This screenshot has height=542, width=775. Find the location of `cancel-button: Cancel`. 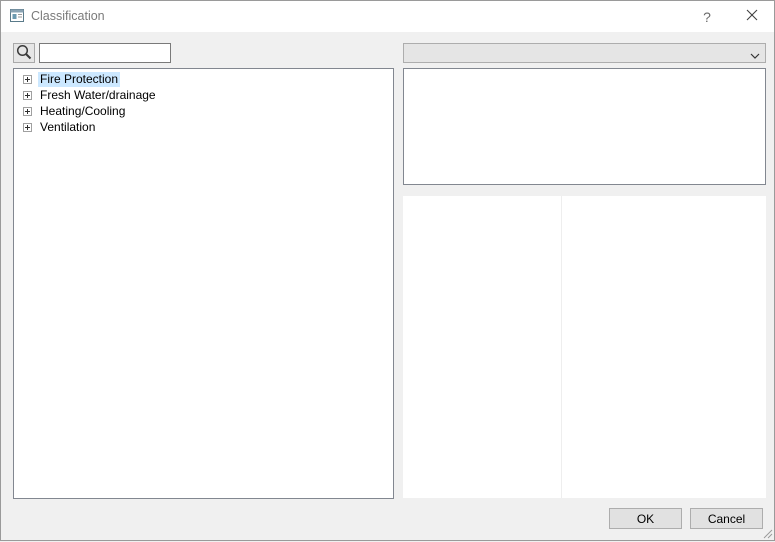

cancel-button: Cancel is located at coordinates (726, 518).